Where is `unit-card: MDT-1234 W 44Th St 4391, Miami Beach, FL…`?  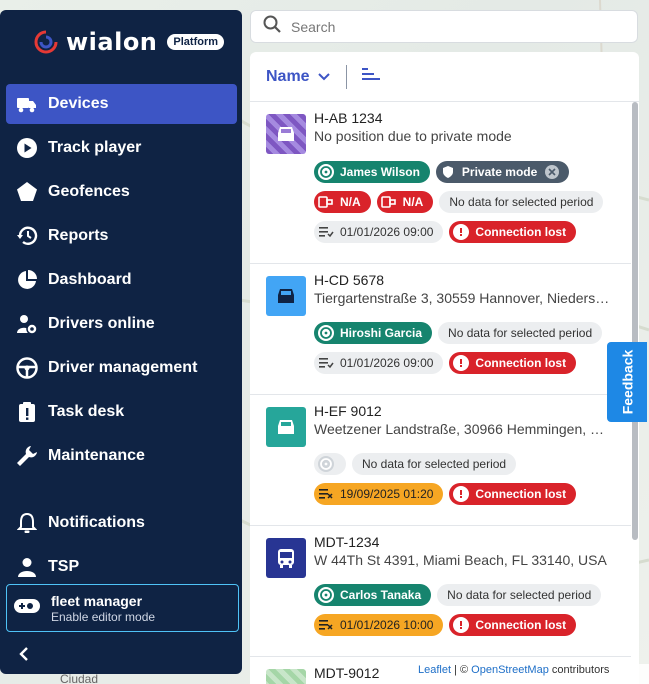 unit-card: MDT-1234 W 44Th St 4391, Miami Beach, FL… is located at coordinates (440, 591).